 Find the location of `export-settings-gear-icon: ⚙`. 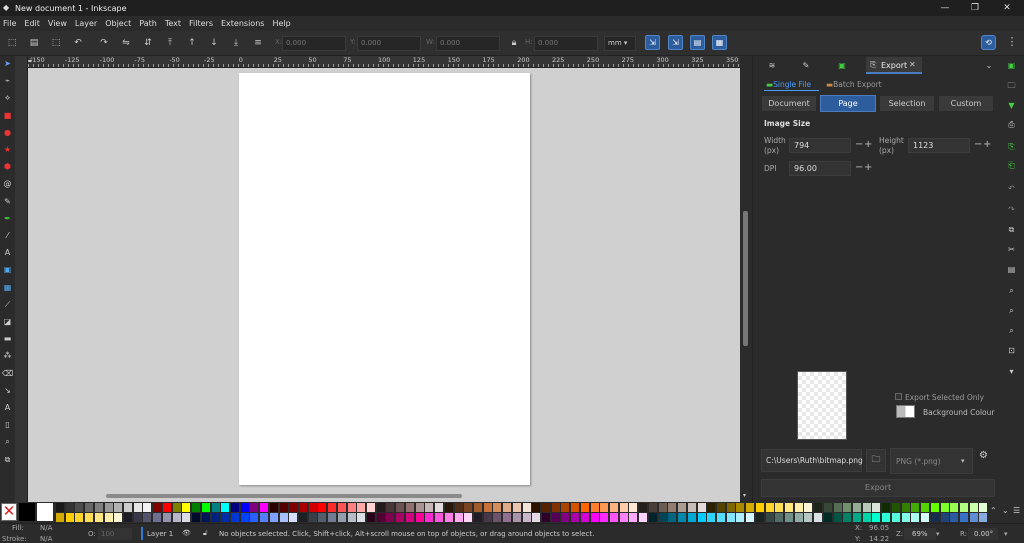

export-settings-gear-icon: ⚙ is located at coordinates (983, 455).